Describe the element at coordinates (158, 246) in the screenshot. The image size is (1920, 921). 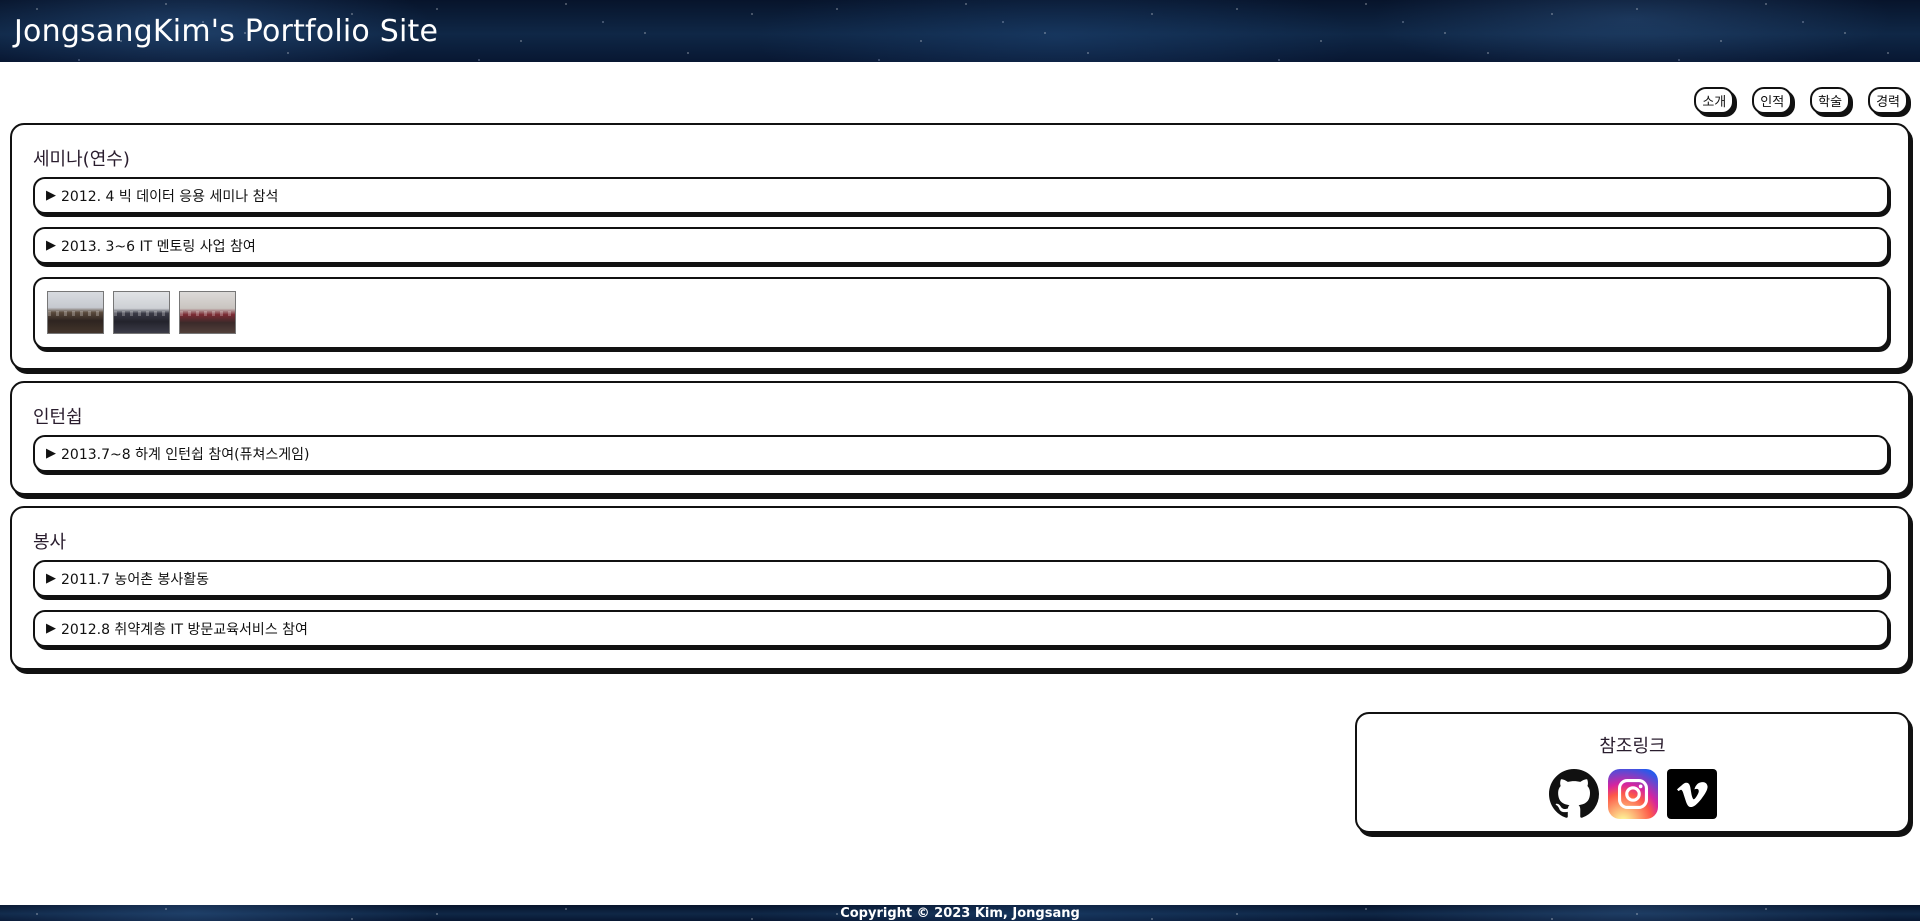
I see `list-item-label: 2013. 3~6 IT 멘토링 사업 참여` at that location.